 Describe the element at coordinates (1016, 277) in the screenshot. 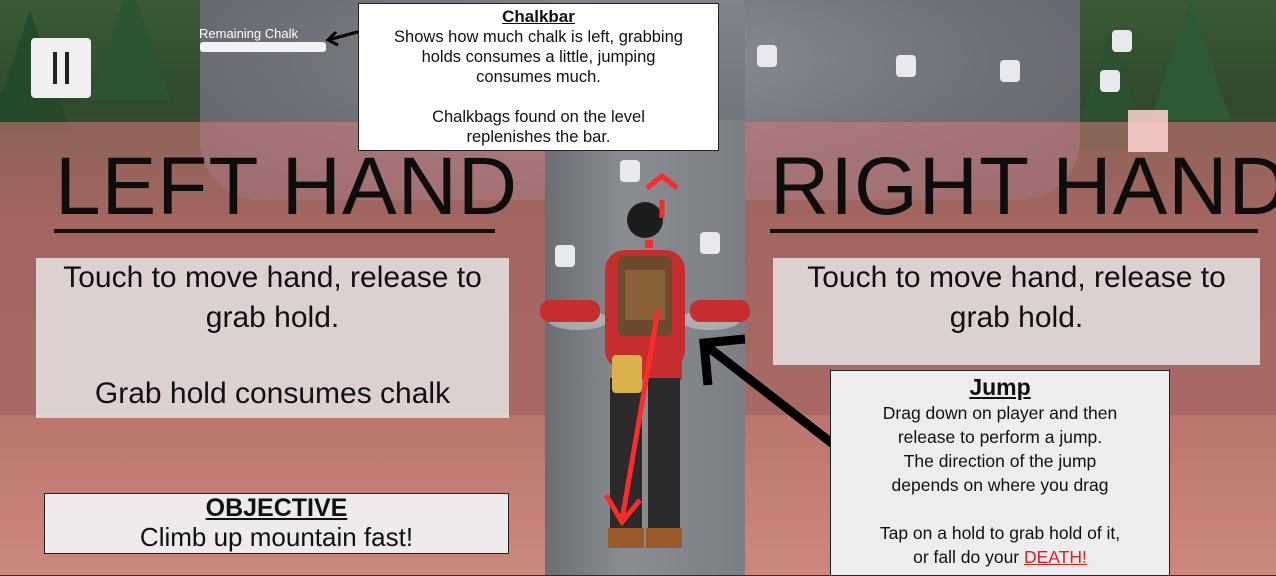

I see `right-hand-line: Touch to move hand, release to` at that location.